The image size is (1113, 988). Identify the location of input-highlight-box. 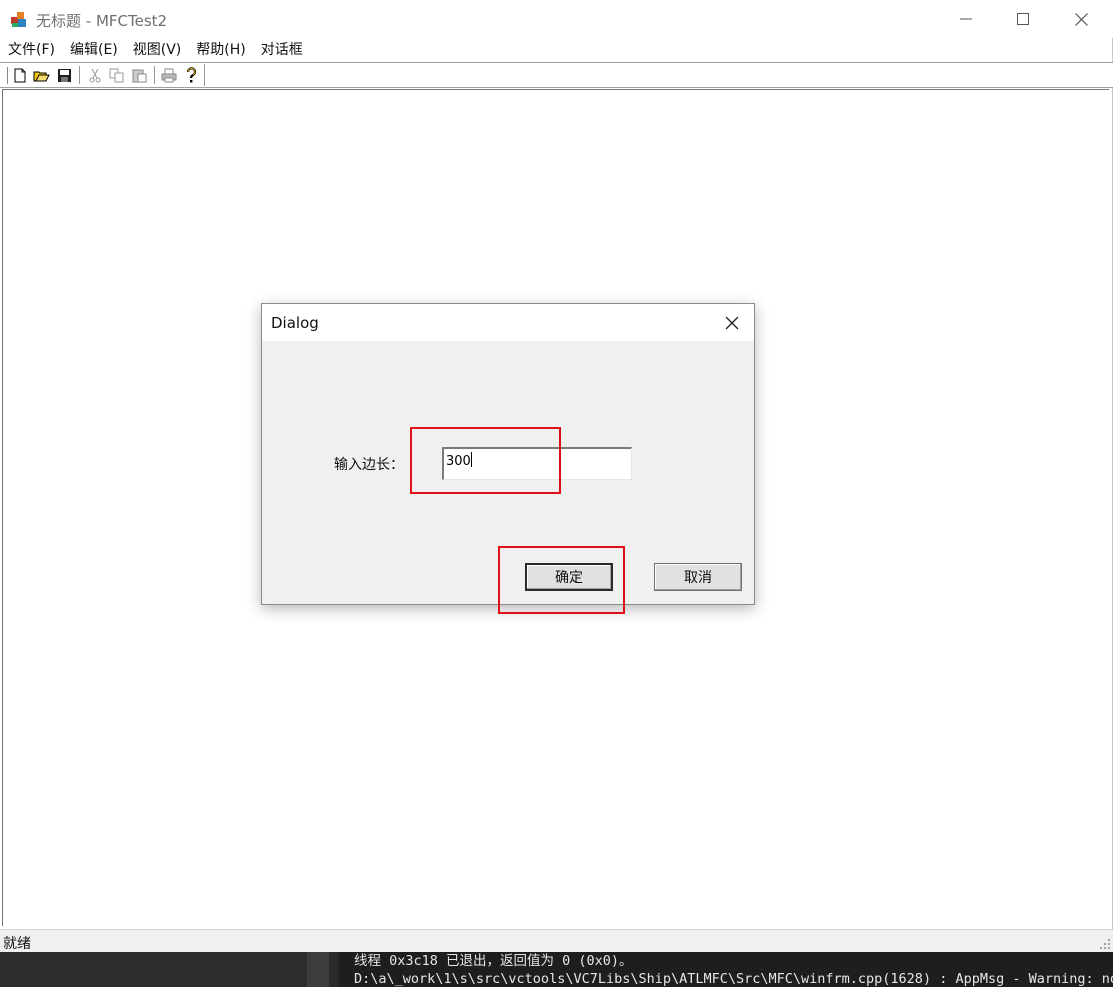
(485, 460).